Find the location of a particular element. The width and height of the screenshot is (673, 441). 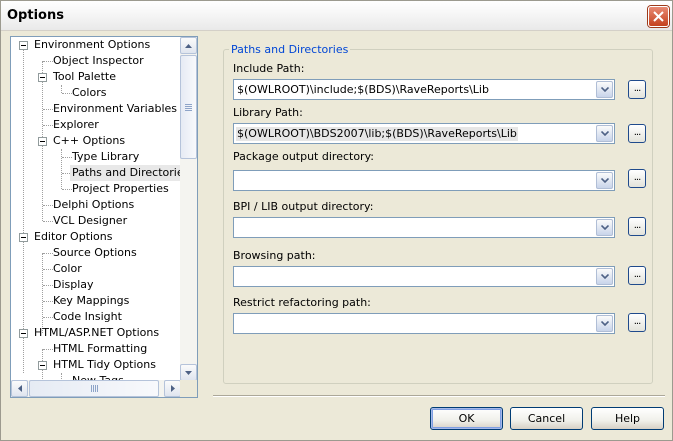

tree-item-html-formatting: HTML Formatting is located at coordinates (100, 349).